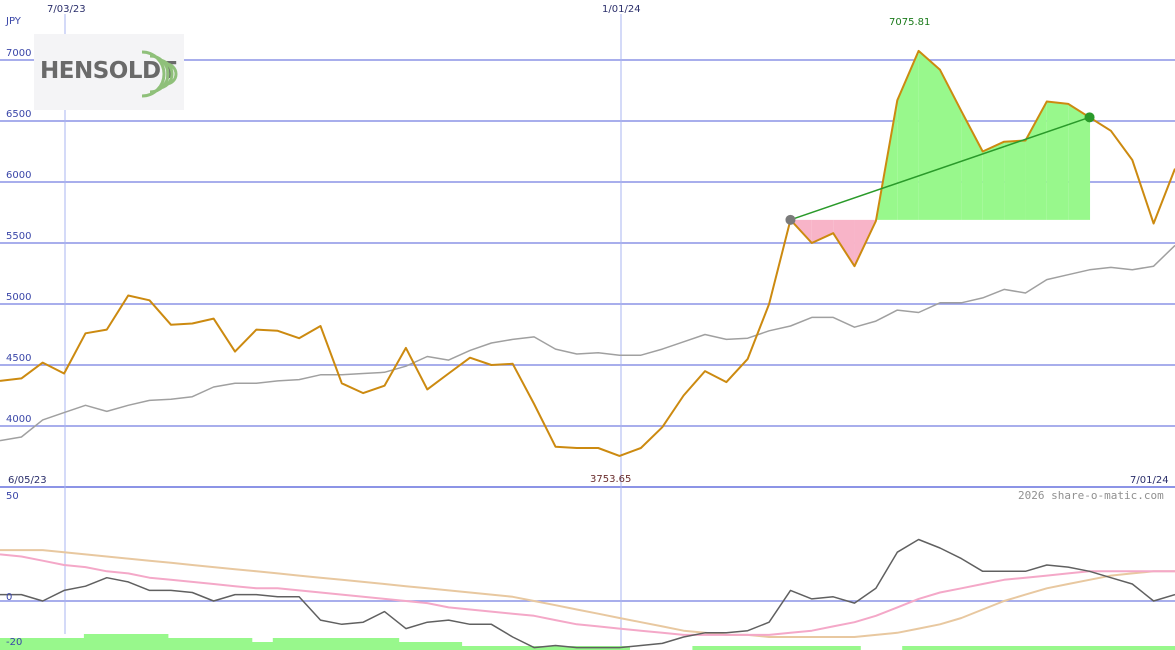 Image resolution: width=1175 pixels, height=650 pixels. I want to click on date-label-top-start: 7/03/23, so click(66, 9).